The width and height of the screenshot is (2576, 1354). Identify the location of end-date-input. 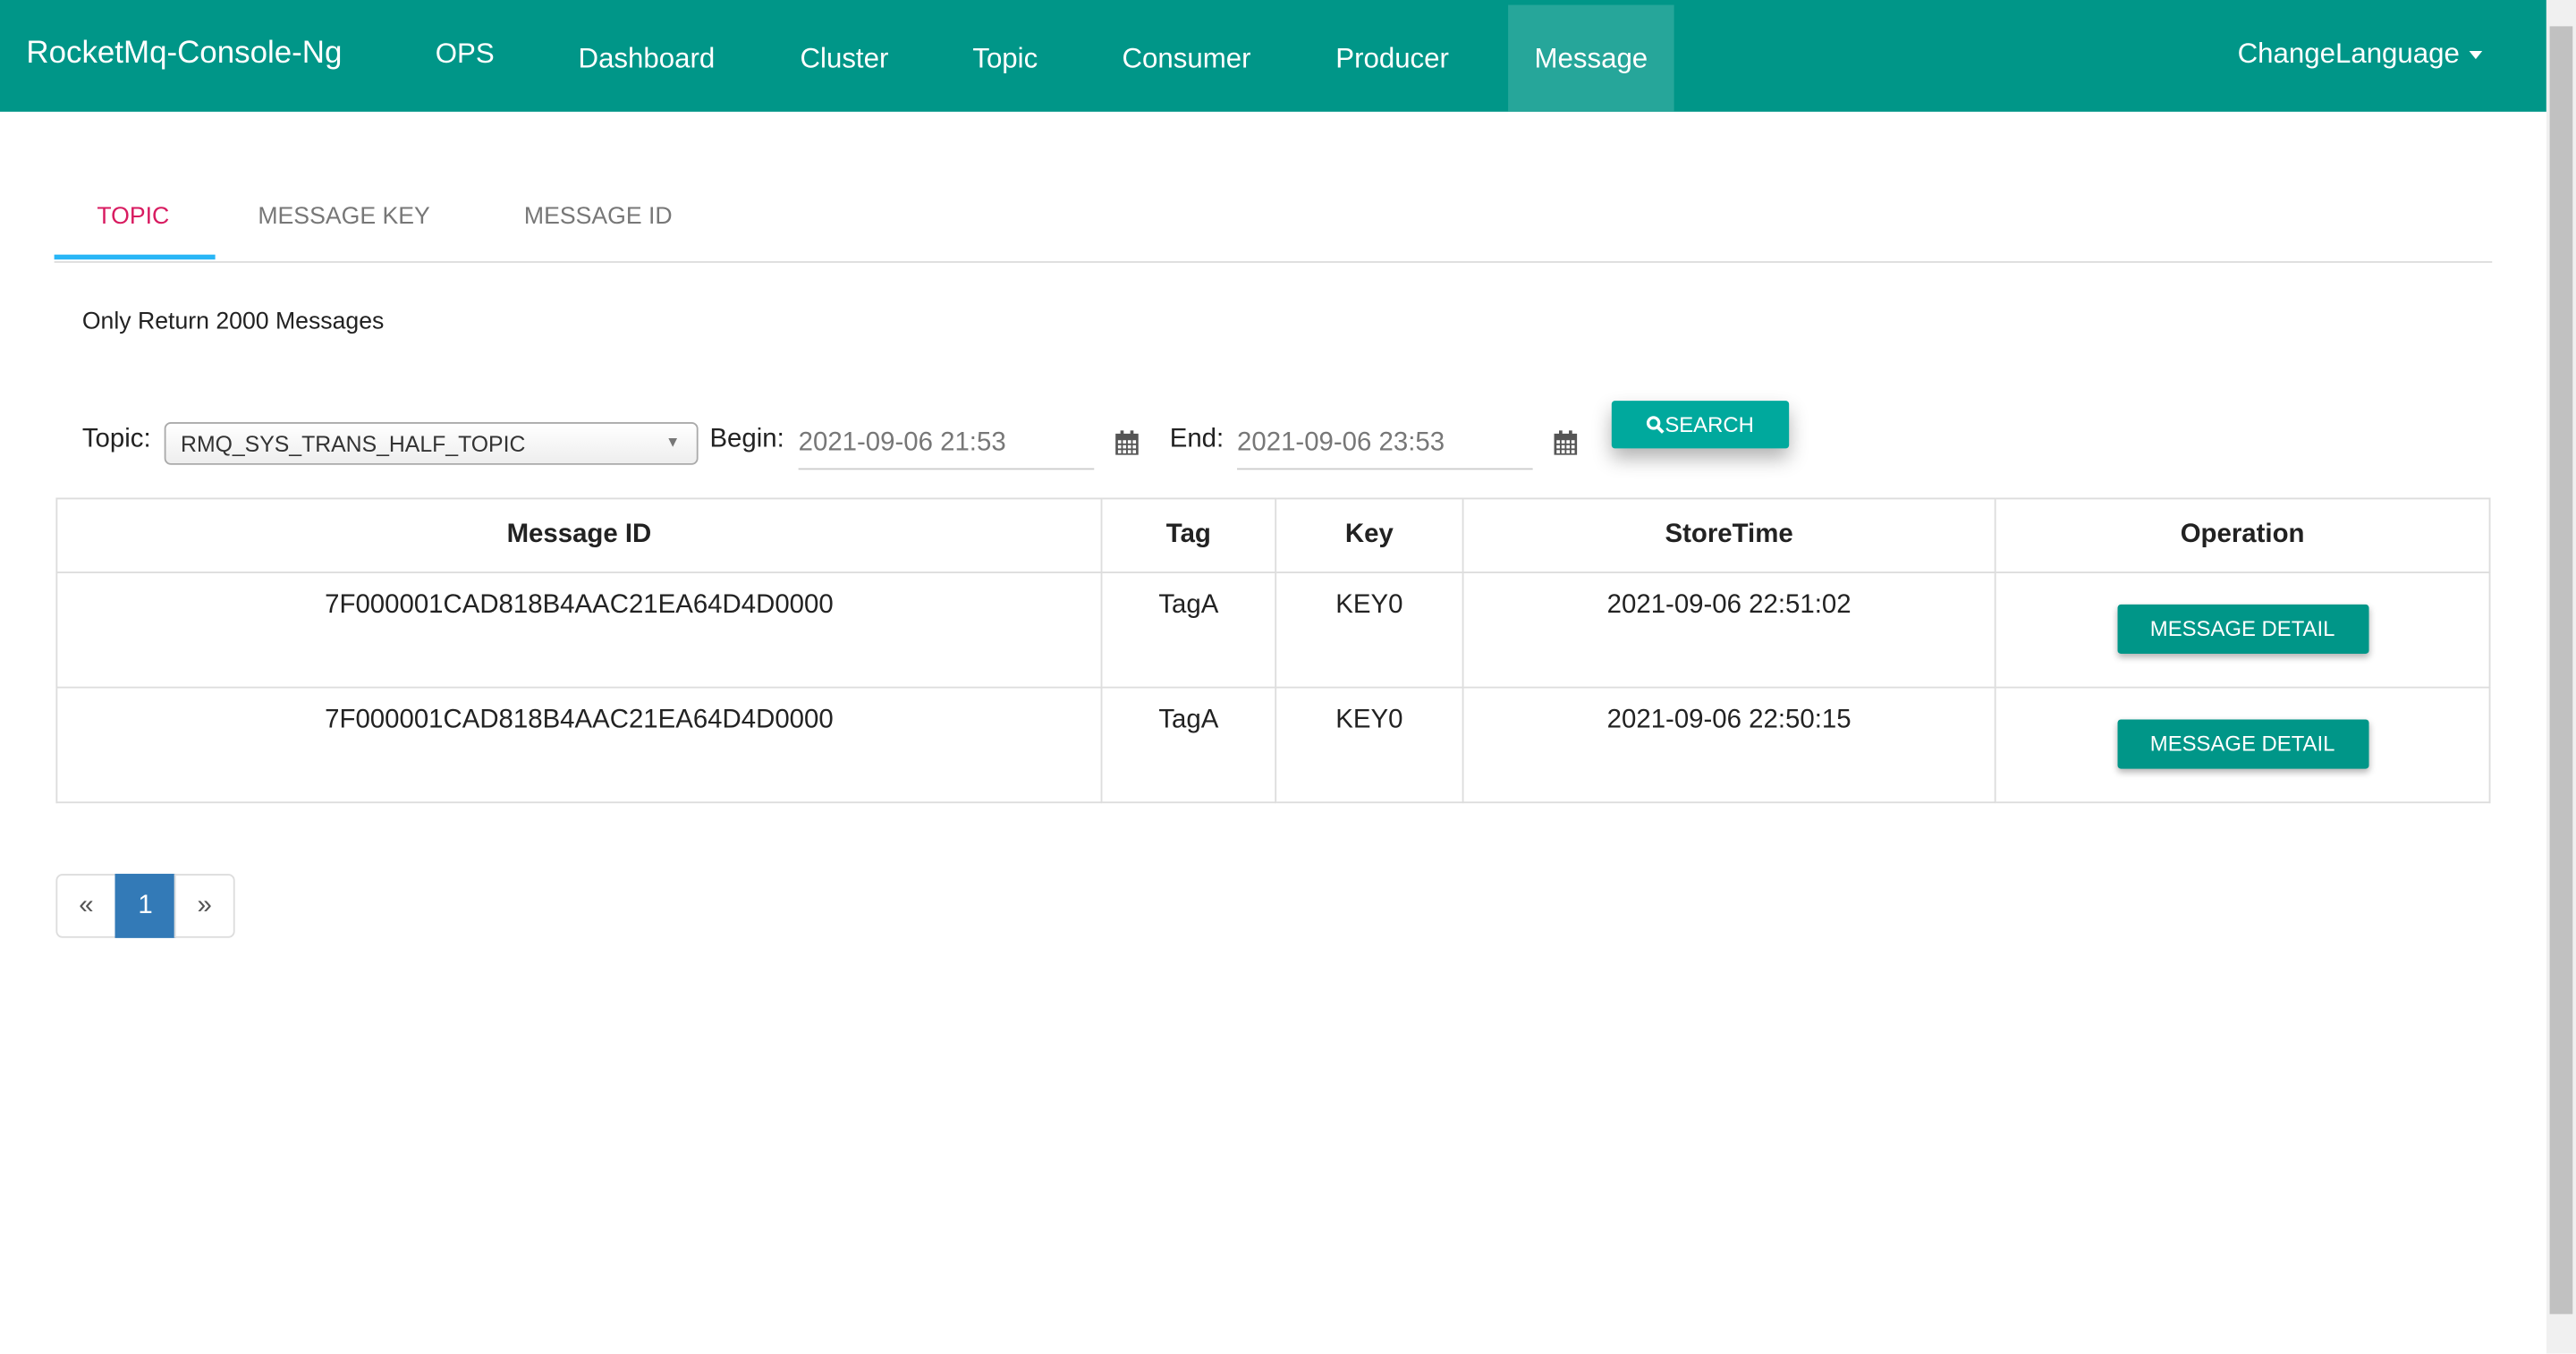
(1385, 444).